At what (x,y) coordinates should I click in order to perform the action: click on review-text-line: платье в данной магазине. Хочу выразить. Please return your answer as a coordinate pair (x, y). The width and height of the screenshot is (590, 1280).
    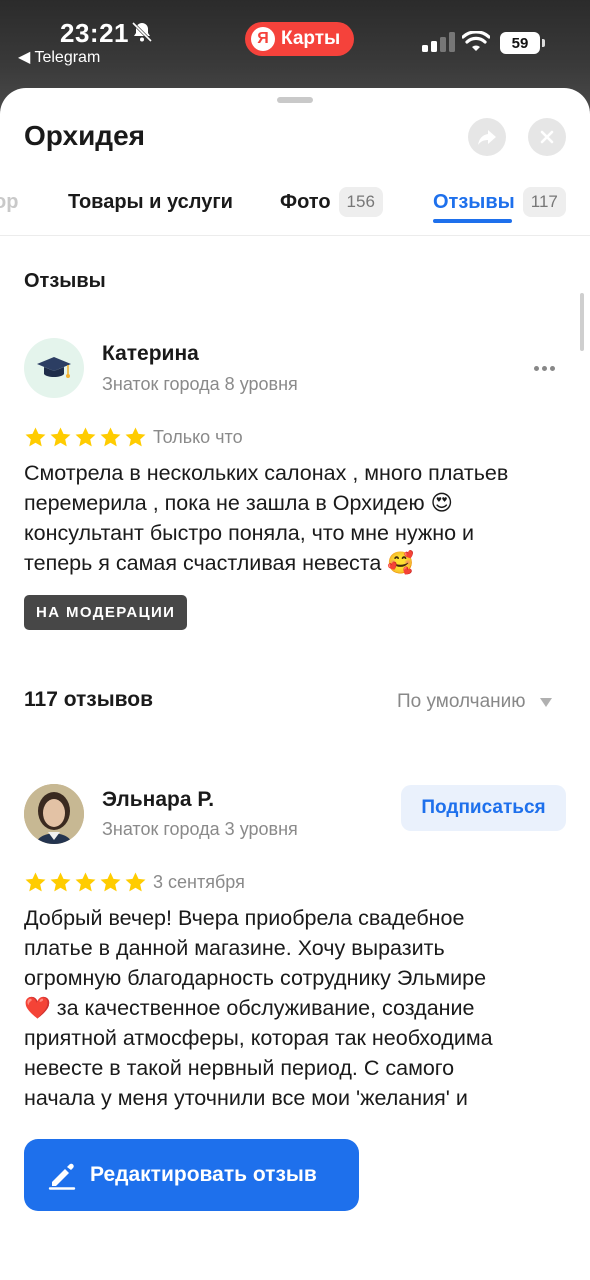
    Looking at the image, I should click on (234, 948).